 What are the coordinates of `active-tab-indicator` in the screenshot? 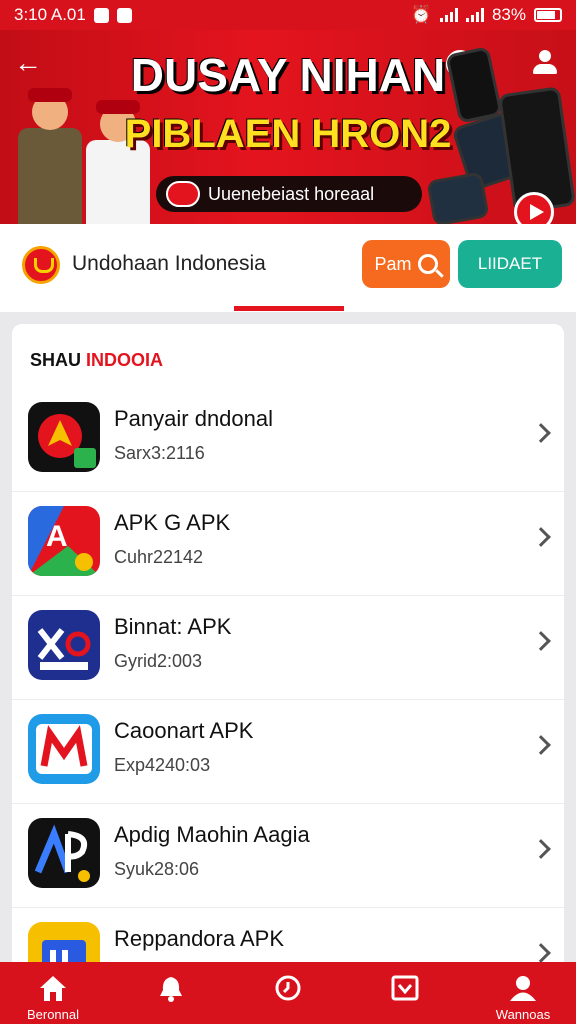 It's located at (289, 308).